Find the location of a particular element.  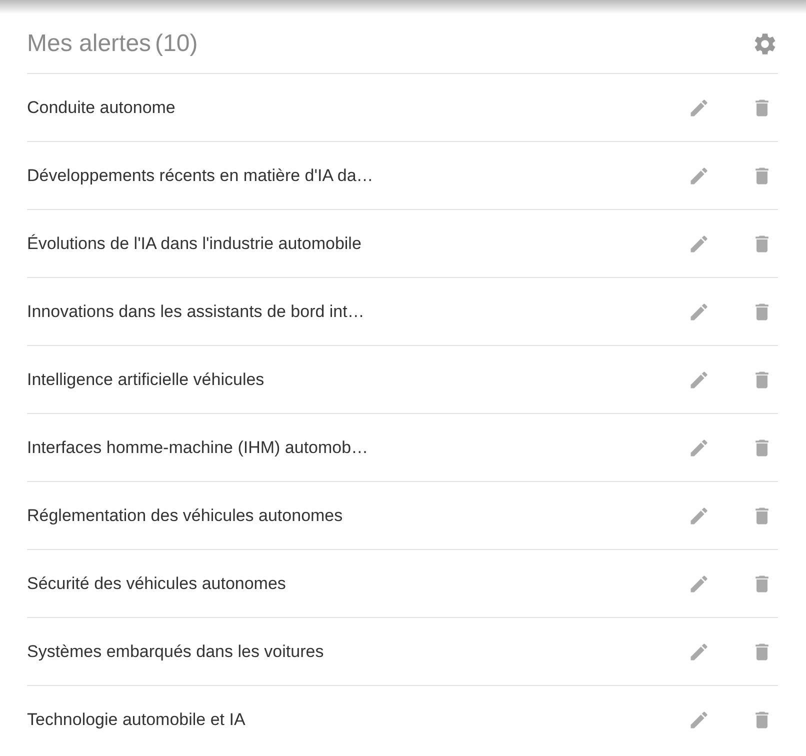

settings-icon is located at coordinates (765, 43).